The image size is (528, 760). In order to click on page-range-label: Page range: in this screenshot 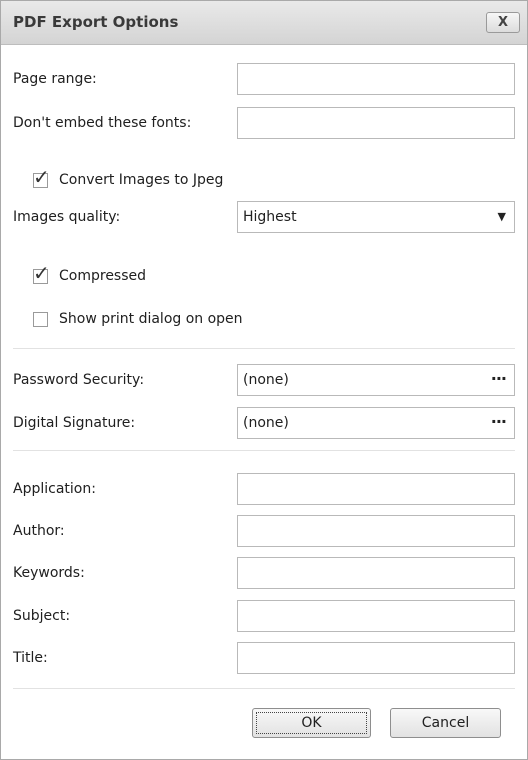, I will do `click(55, 79)`.